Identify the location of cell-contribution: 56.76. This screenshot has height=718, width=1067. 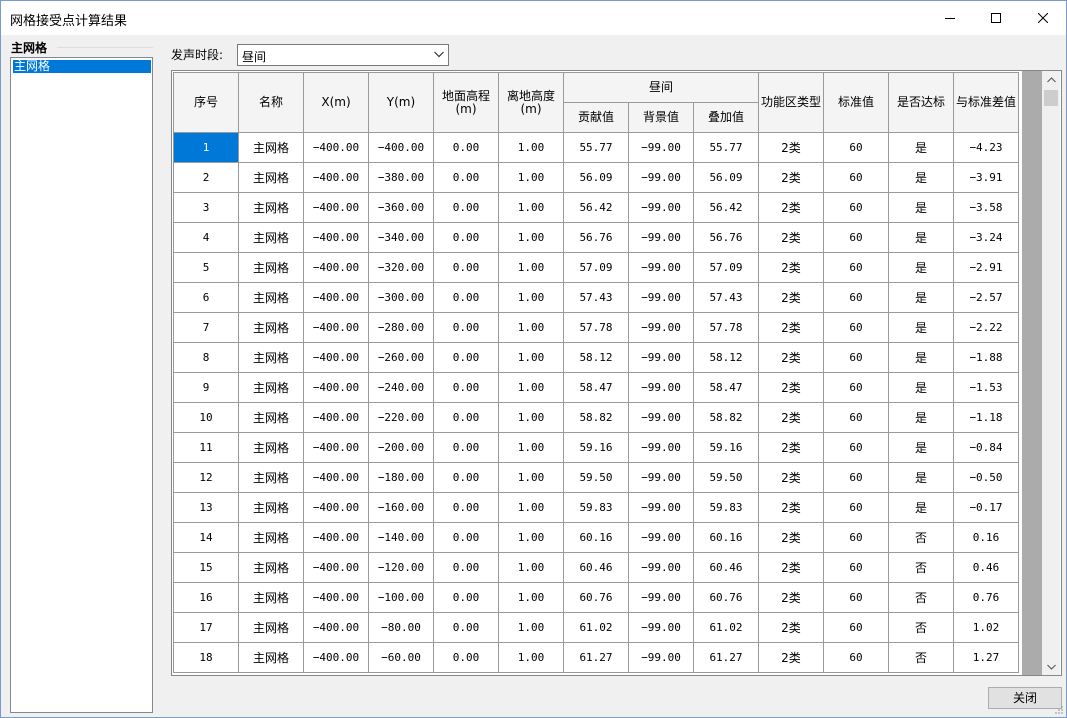
(596, 237).